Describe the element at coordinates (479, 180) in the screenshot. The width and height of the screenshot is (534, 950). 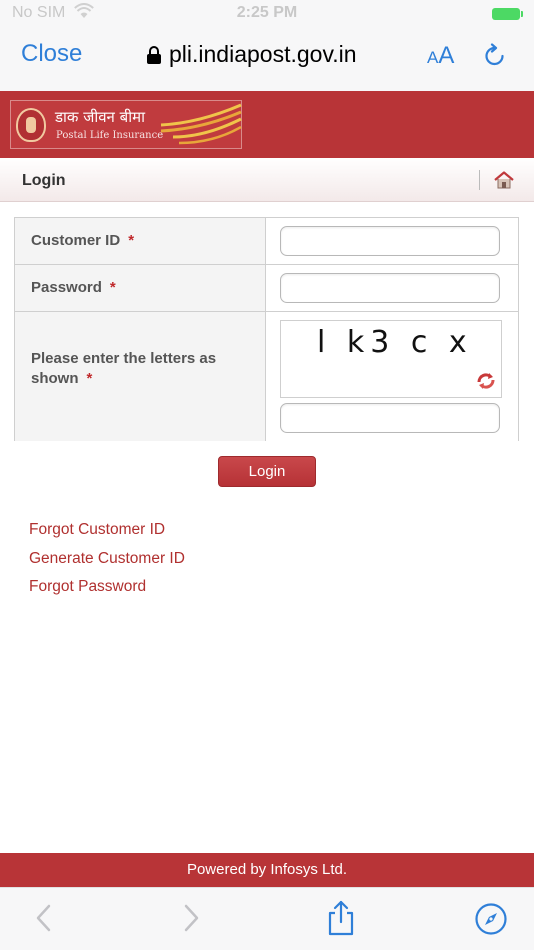
I see `header-divider` at that location.